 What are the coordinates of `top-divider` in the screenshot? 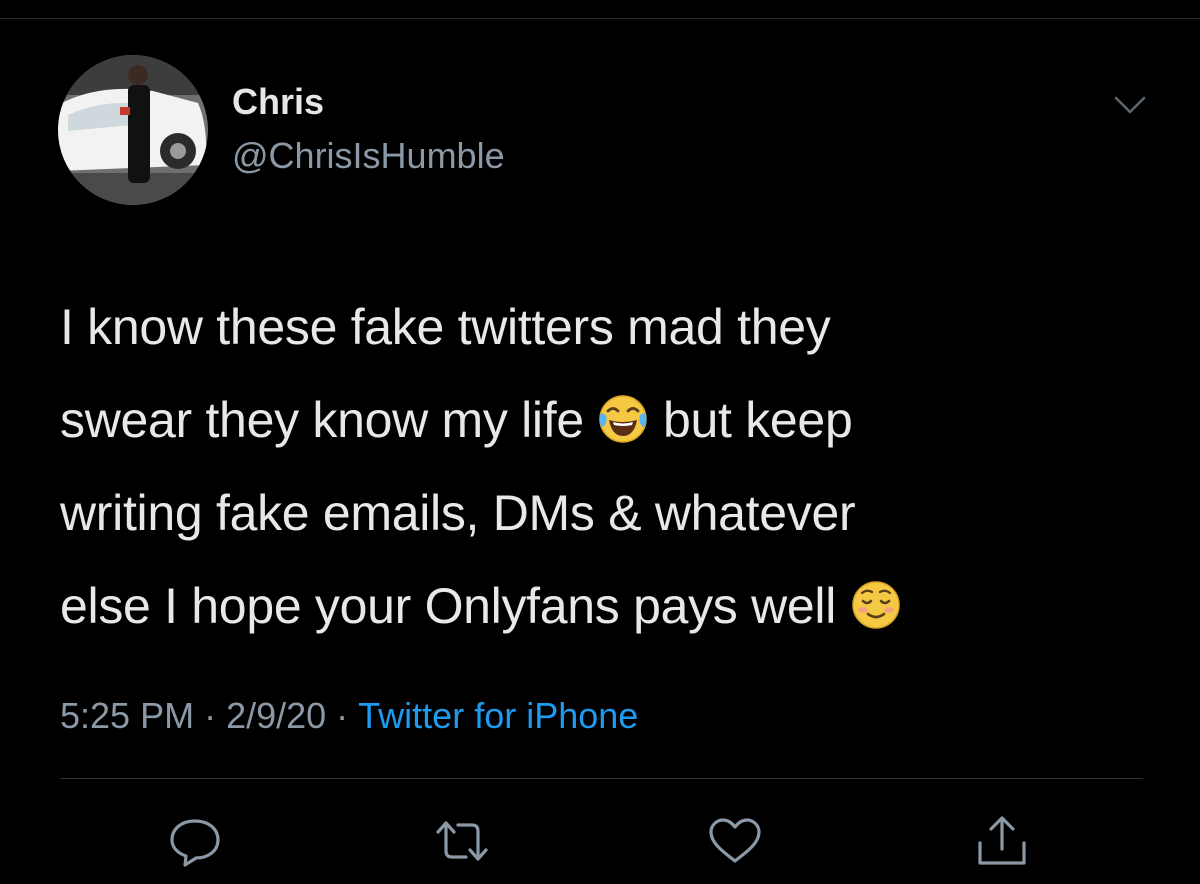 It's located at (600, 18).